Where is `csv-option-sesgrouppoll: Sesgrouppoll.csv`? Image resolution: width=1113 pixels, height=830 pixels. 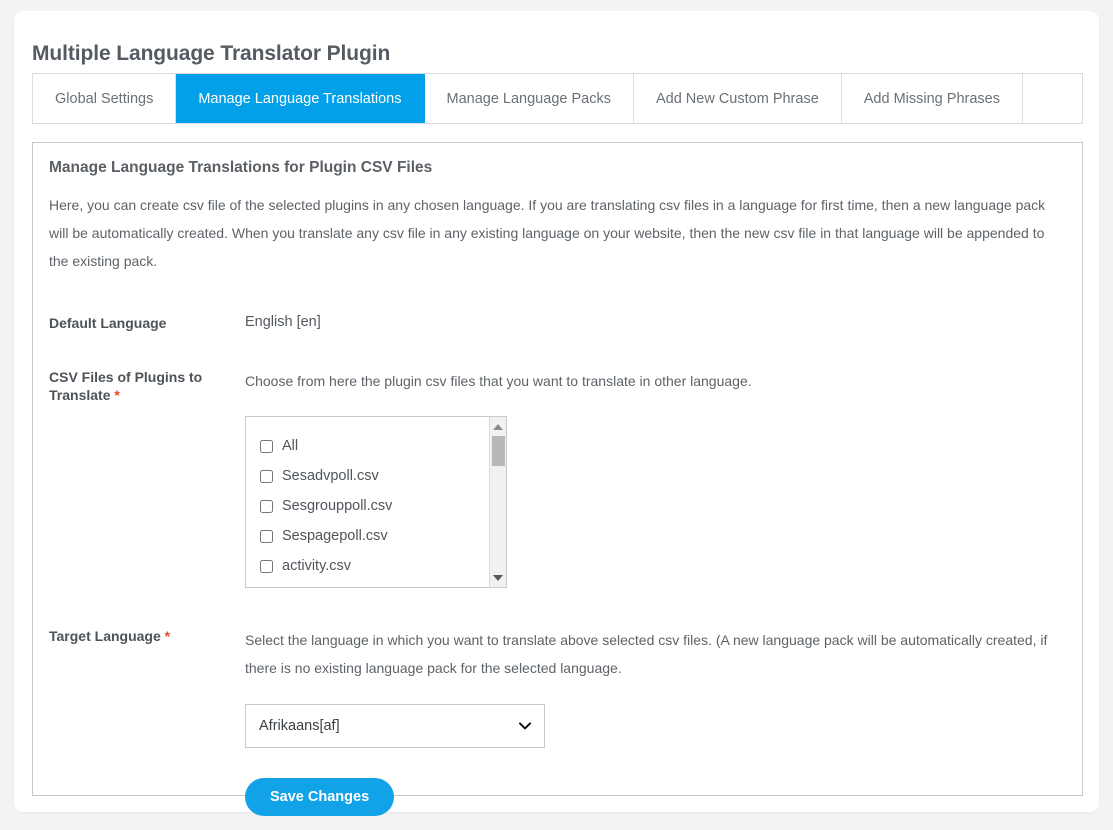
csv-option-sesgrouppoll: Sesgrouppoll.csv is located at coordinates (383, 506).